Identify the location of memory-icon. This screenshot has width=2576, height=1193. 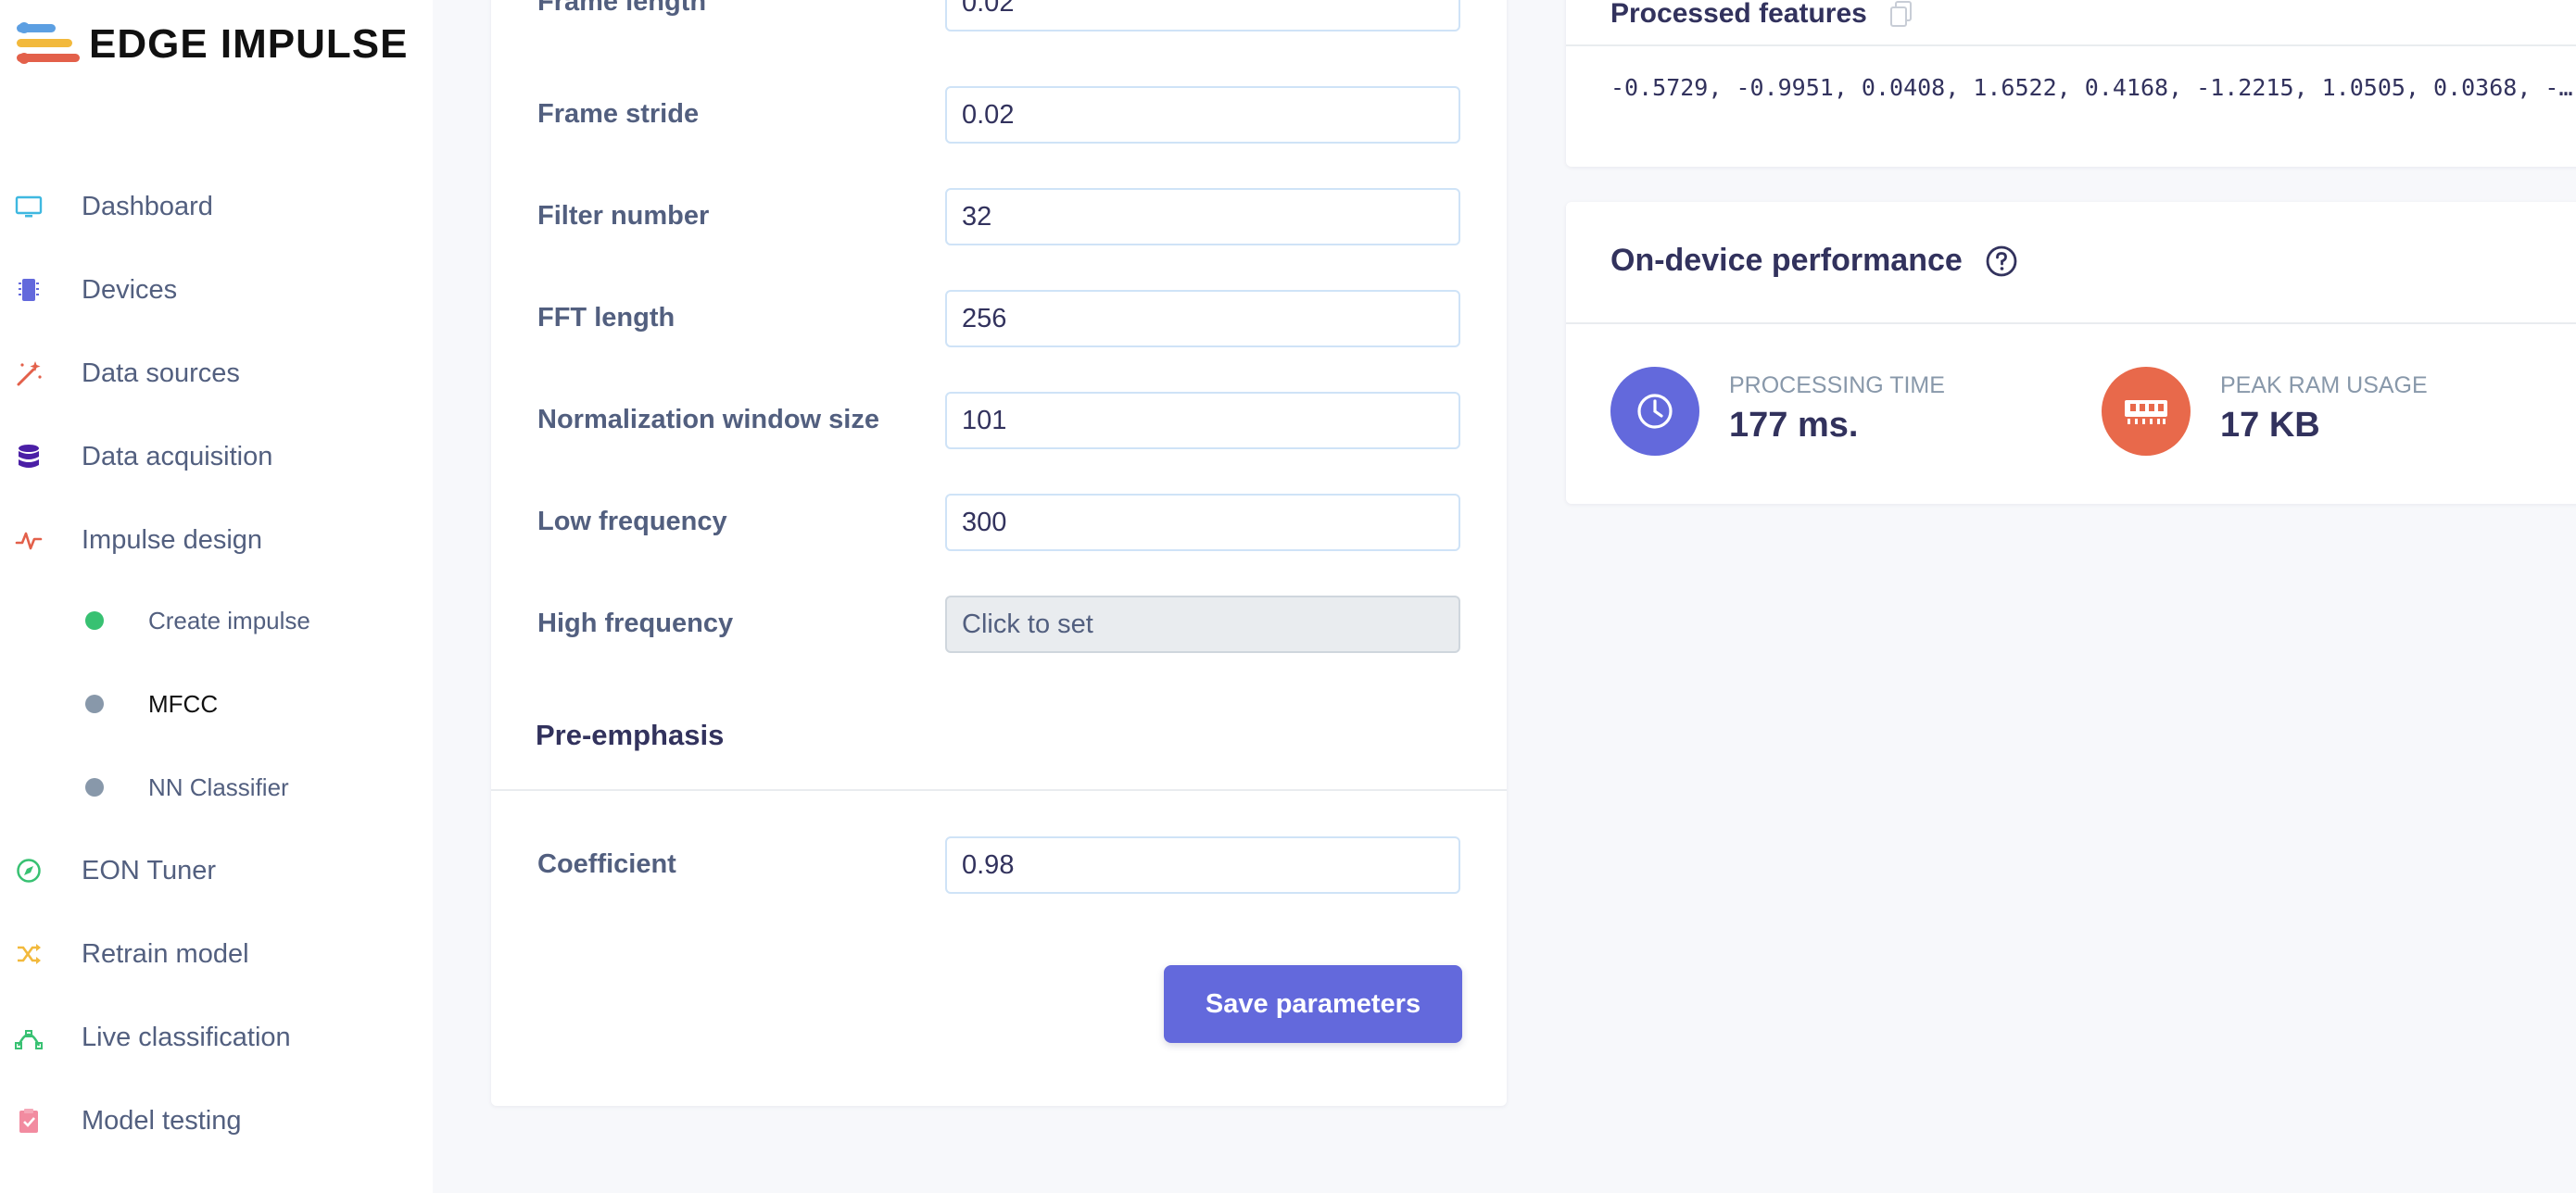
(2146, 411).